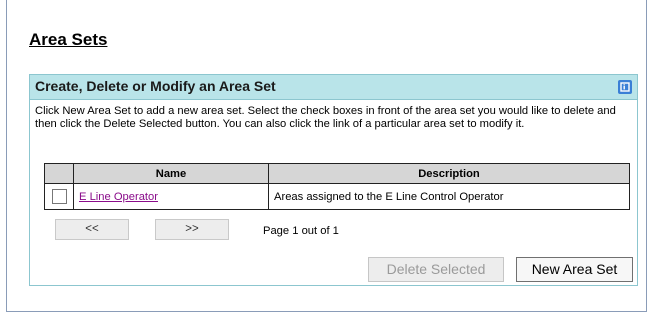 The width and height of the screenshot is (654, 318). Describe the element at coordinates (155, 86) in the screenshot. I see `panel-title: Create, Delete or Modify an Area Set` at that location.